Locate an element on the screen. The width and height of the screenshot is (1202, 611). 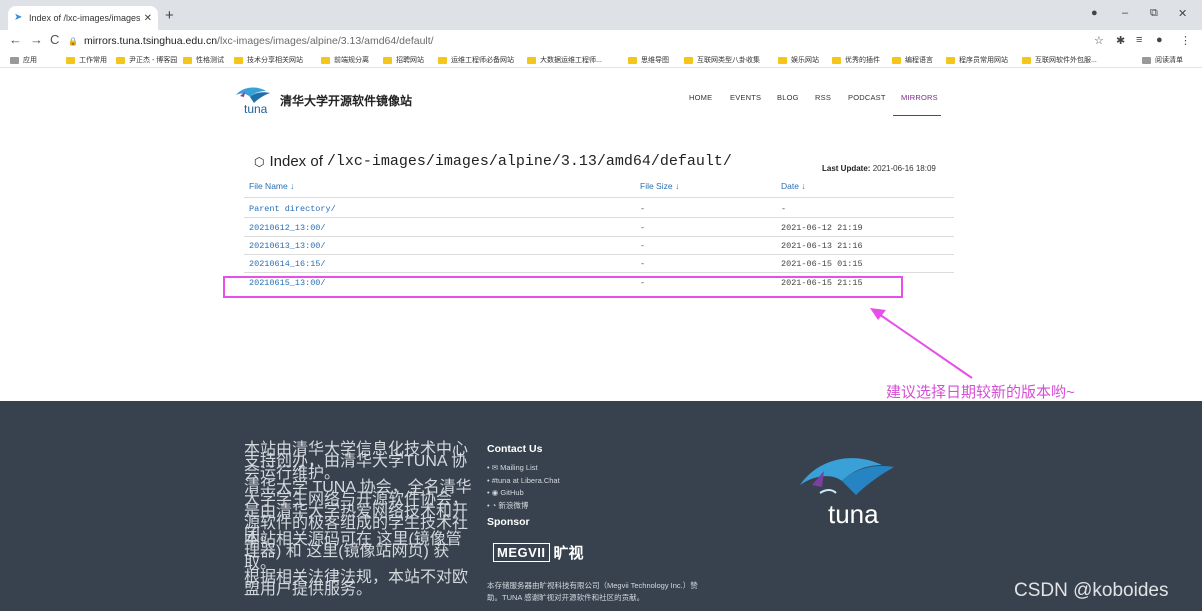
bookmark-item: 优秀的插件 is located at coordinates (856, 60).